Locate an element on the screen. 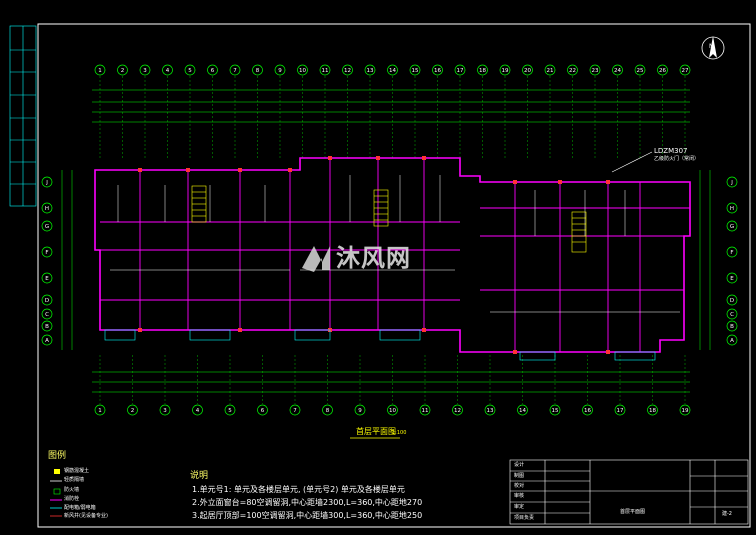 The image size is (756, 535). legend-item: 轻质隔墙 is located at coordinates (74, 480).